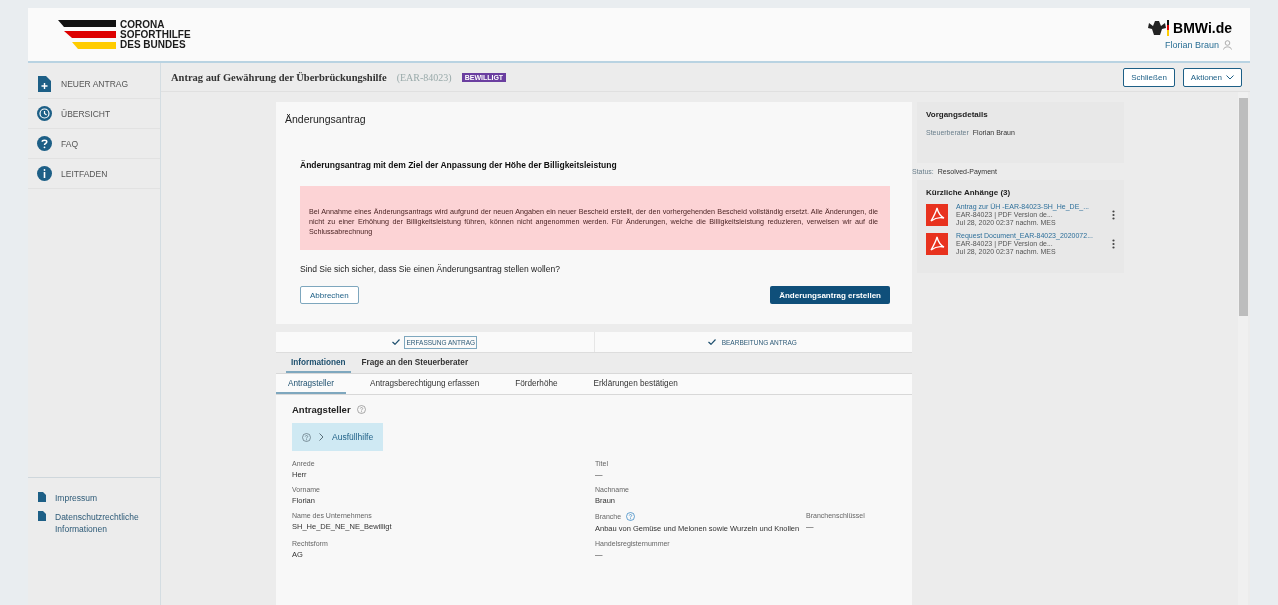 The width and height of the screenshot is (1278, 605). Describe the element at coordinates (44, 143) in the screenshot. I see `question-circle-icon` at that location.